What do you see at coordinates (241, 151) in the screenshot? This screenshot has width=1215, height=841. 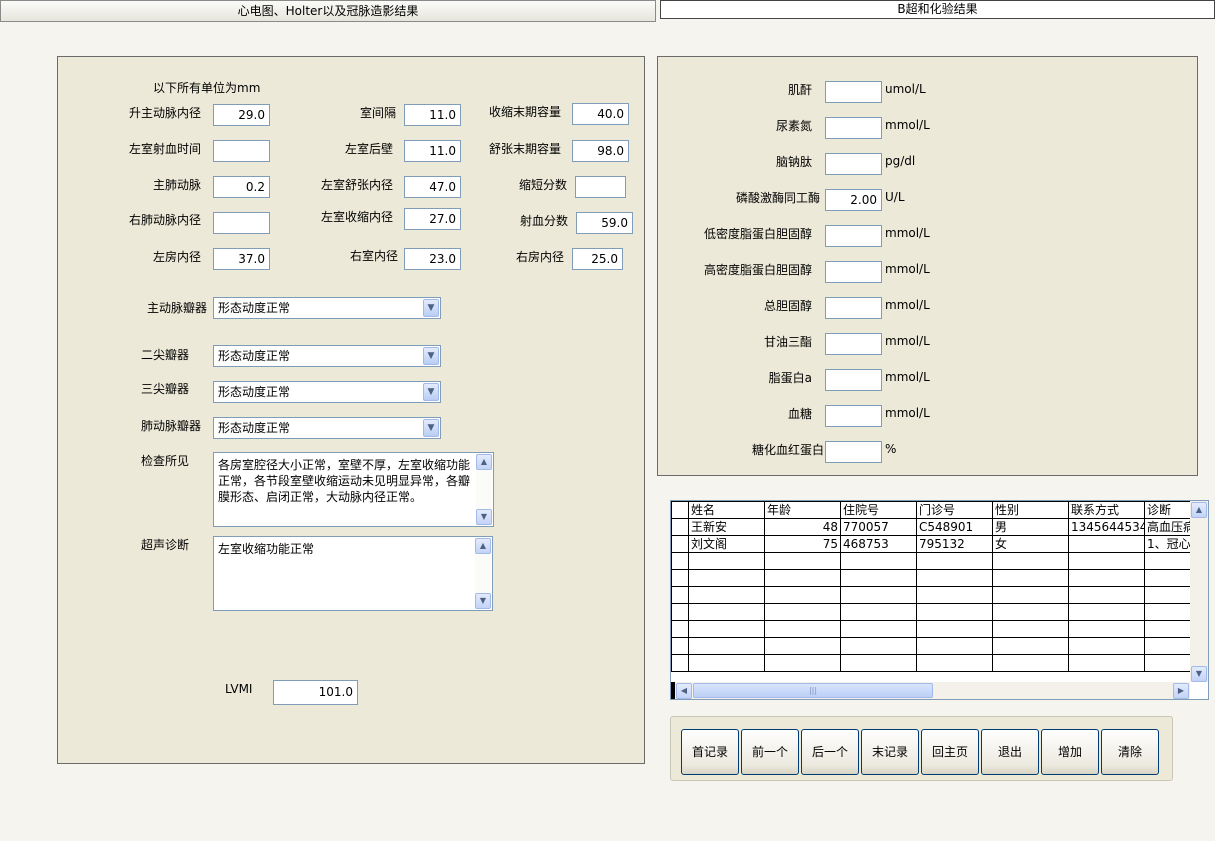 I see `lv-ejection-time-field` at bounding box center [241, 151].